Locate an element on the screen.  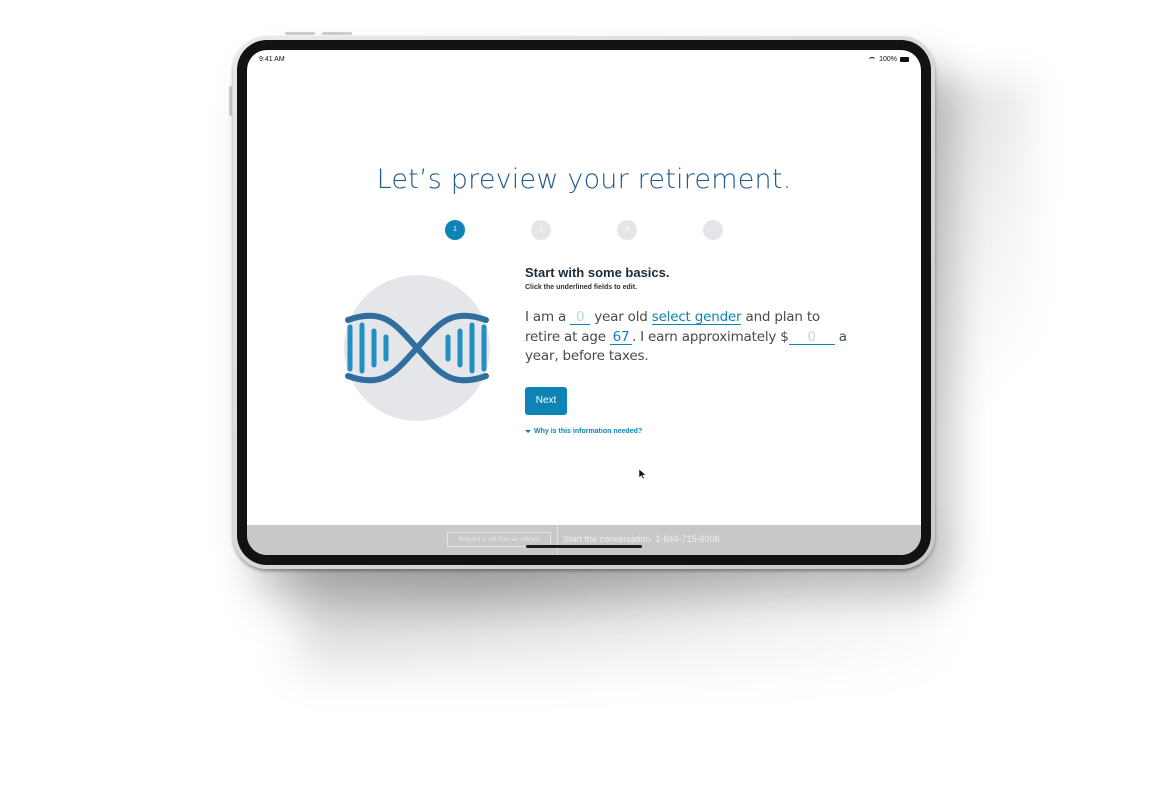
footer-contact-text: Start the conversation. 1-844-715-6006 is located at coordinates (641, 539).